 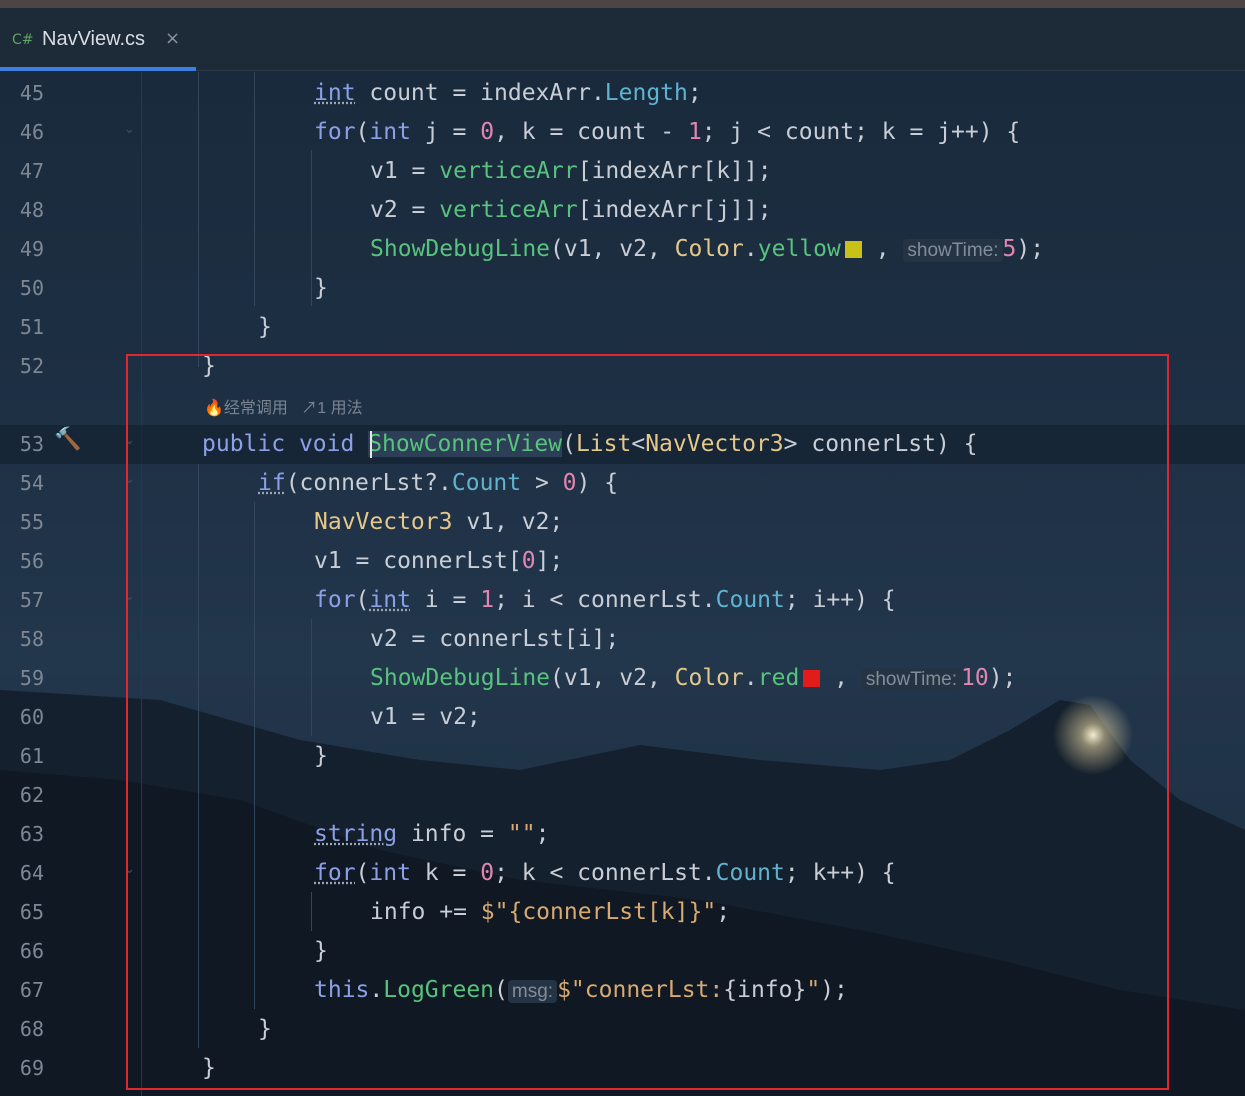 What do you see at coordinates (445, 132) in the screenshot?
I see `code-text: j =` at bounding box center [445, 132].